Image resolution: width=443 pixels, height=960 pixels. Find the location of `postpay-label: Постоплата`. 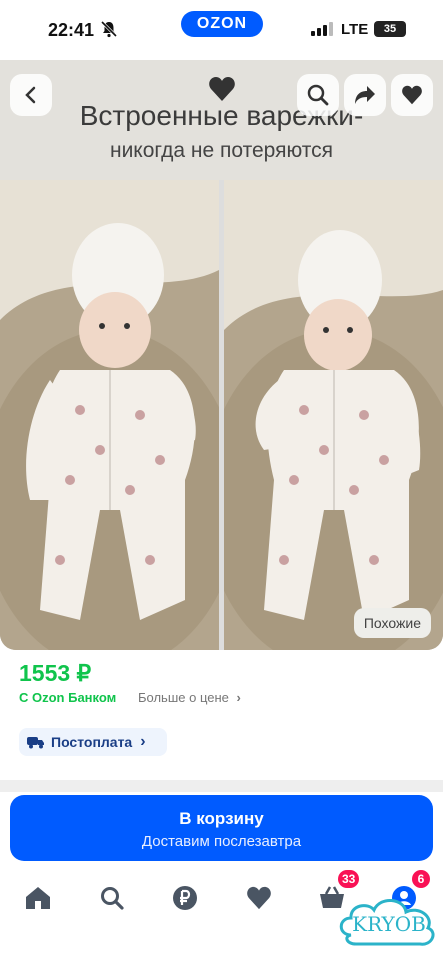

postpay-label: Постоплата is located at coordinates (92, 742).